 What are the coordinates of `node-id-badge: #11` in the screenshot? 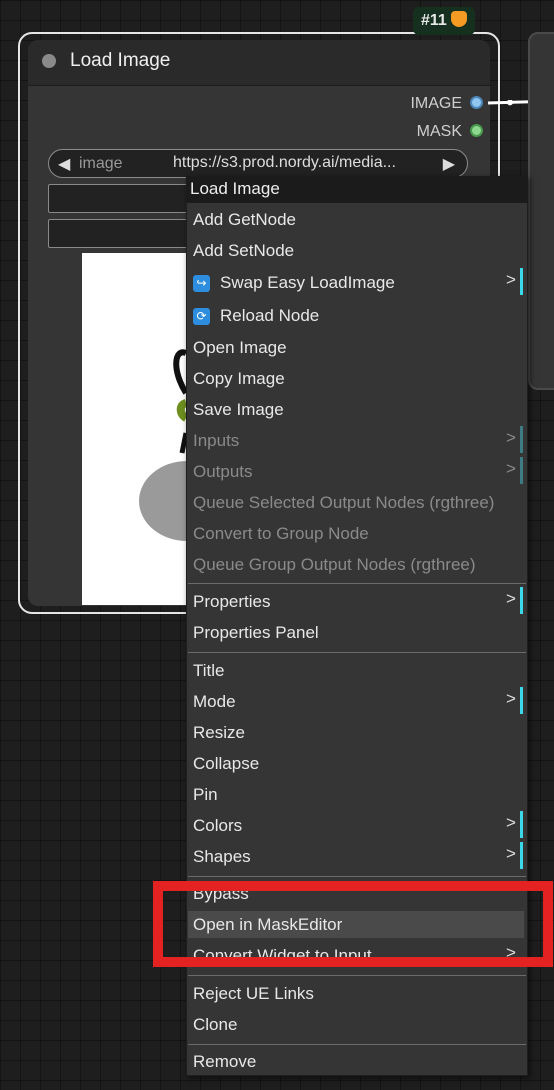 It's located at (444, 21).